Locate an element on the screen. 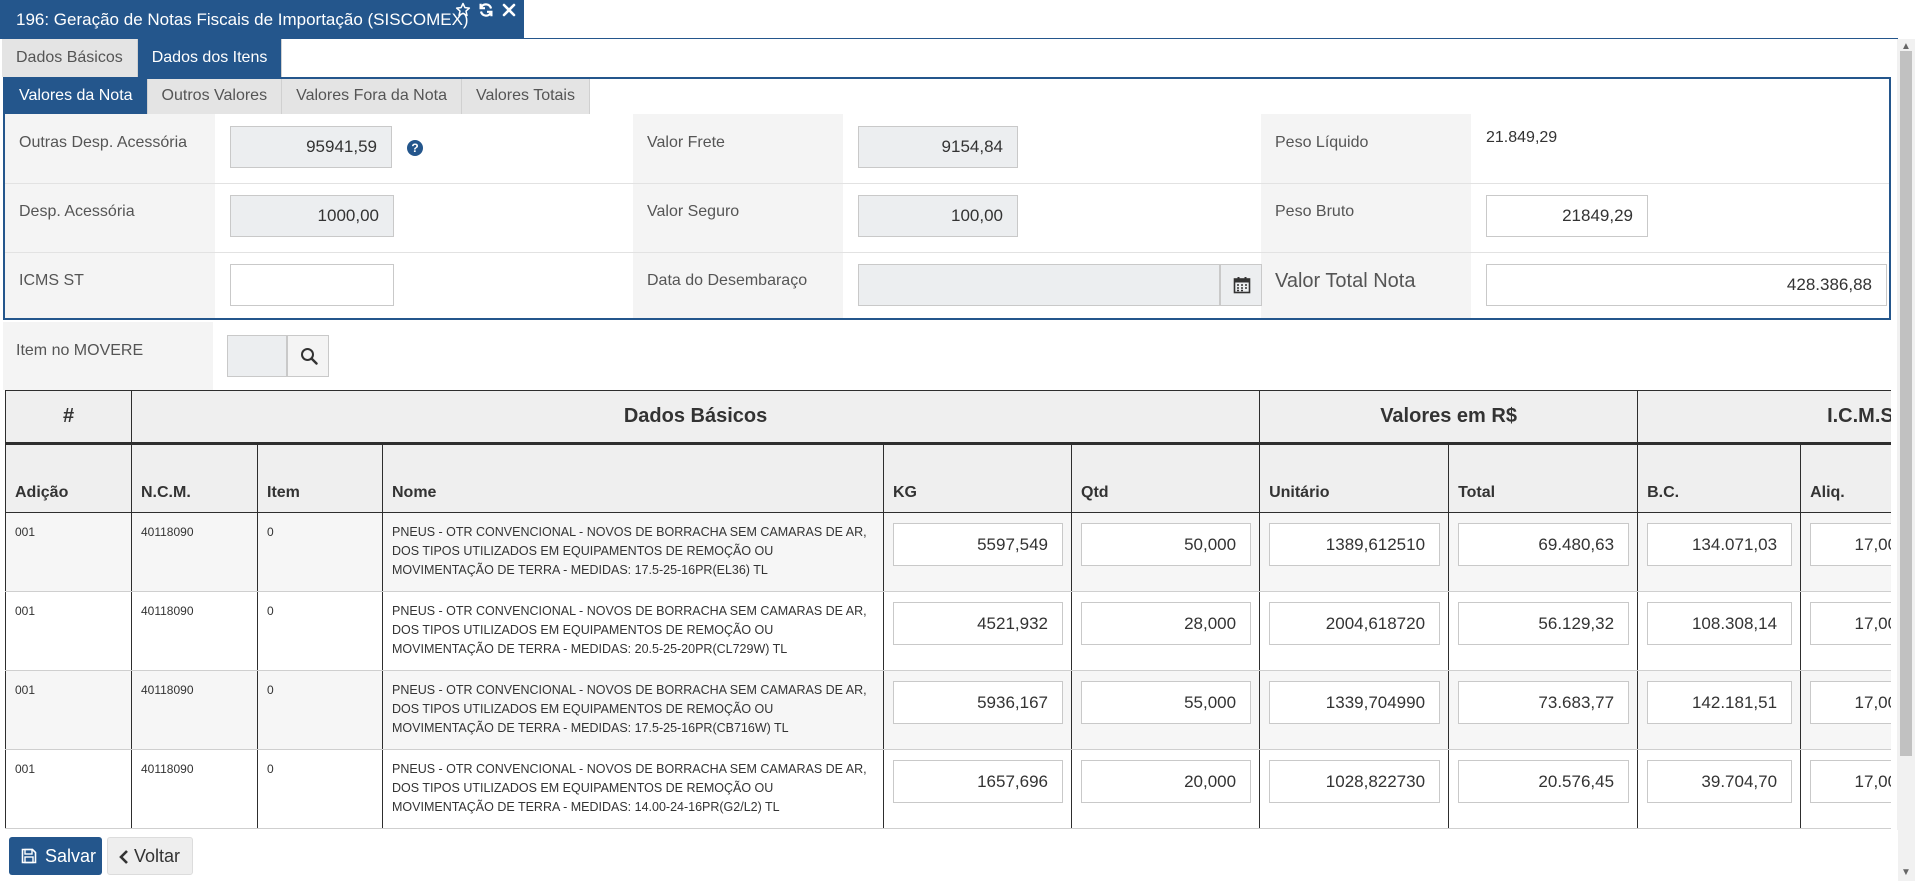  col-header-nome: Nome is located at coordinates (633, 478).